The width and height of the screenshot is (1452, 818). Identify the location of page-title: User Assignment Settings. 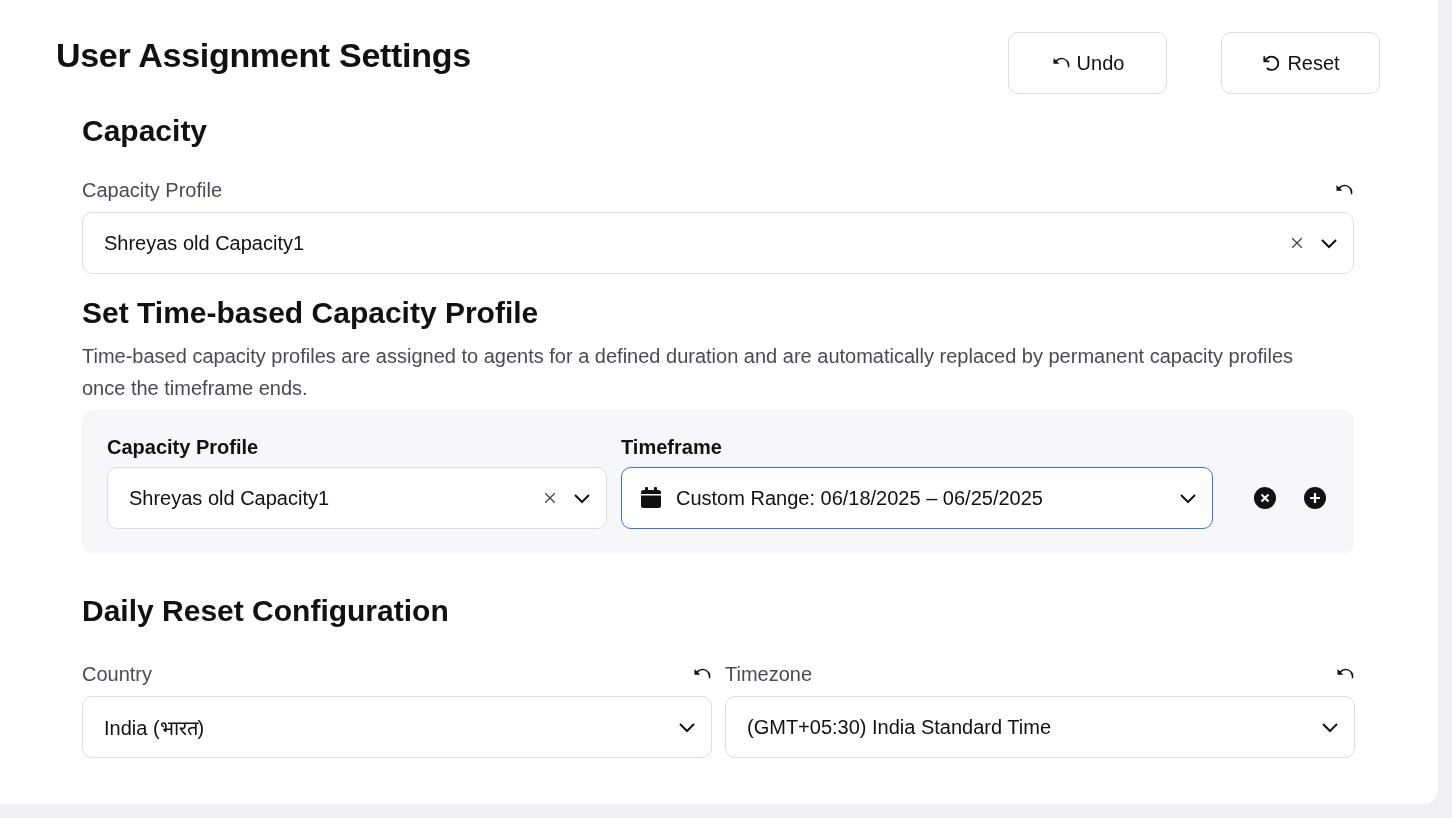
(263, 55).